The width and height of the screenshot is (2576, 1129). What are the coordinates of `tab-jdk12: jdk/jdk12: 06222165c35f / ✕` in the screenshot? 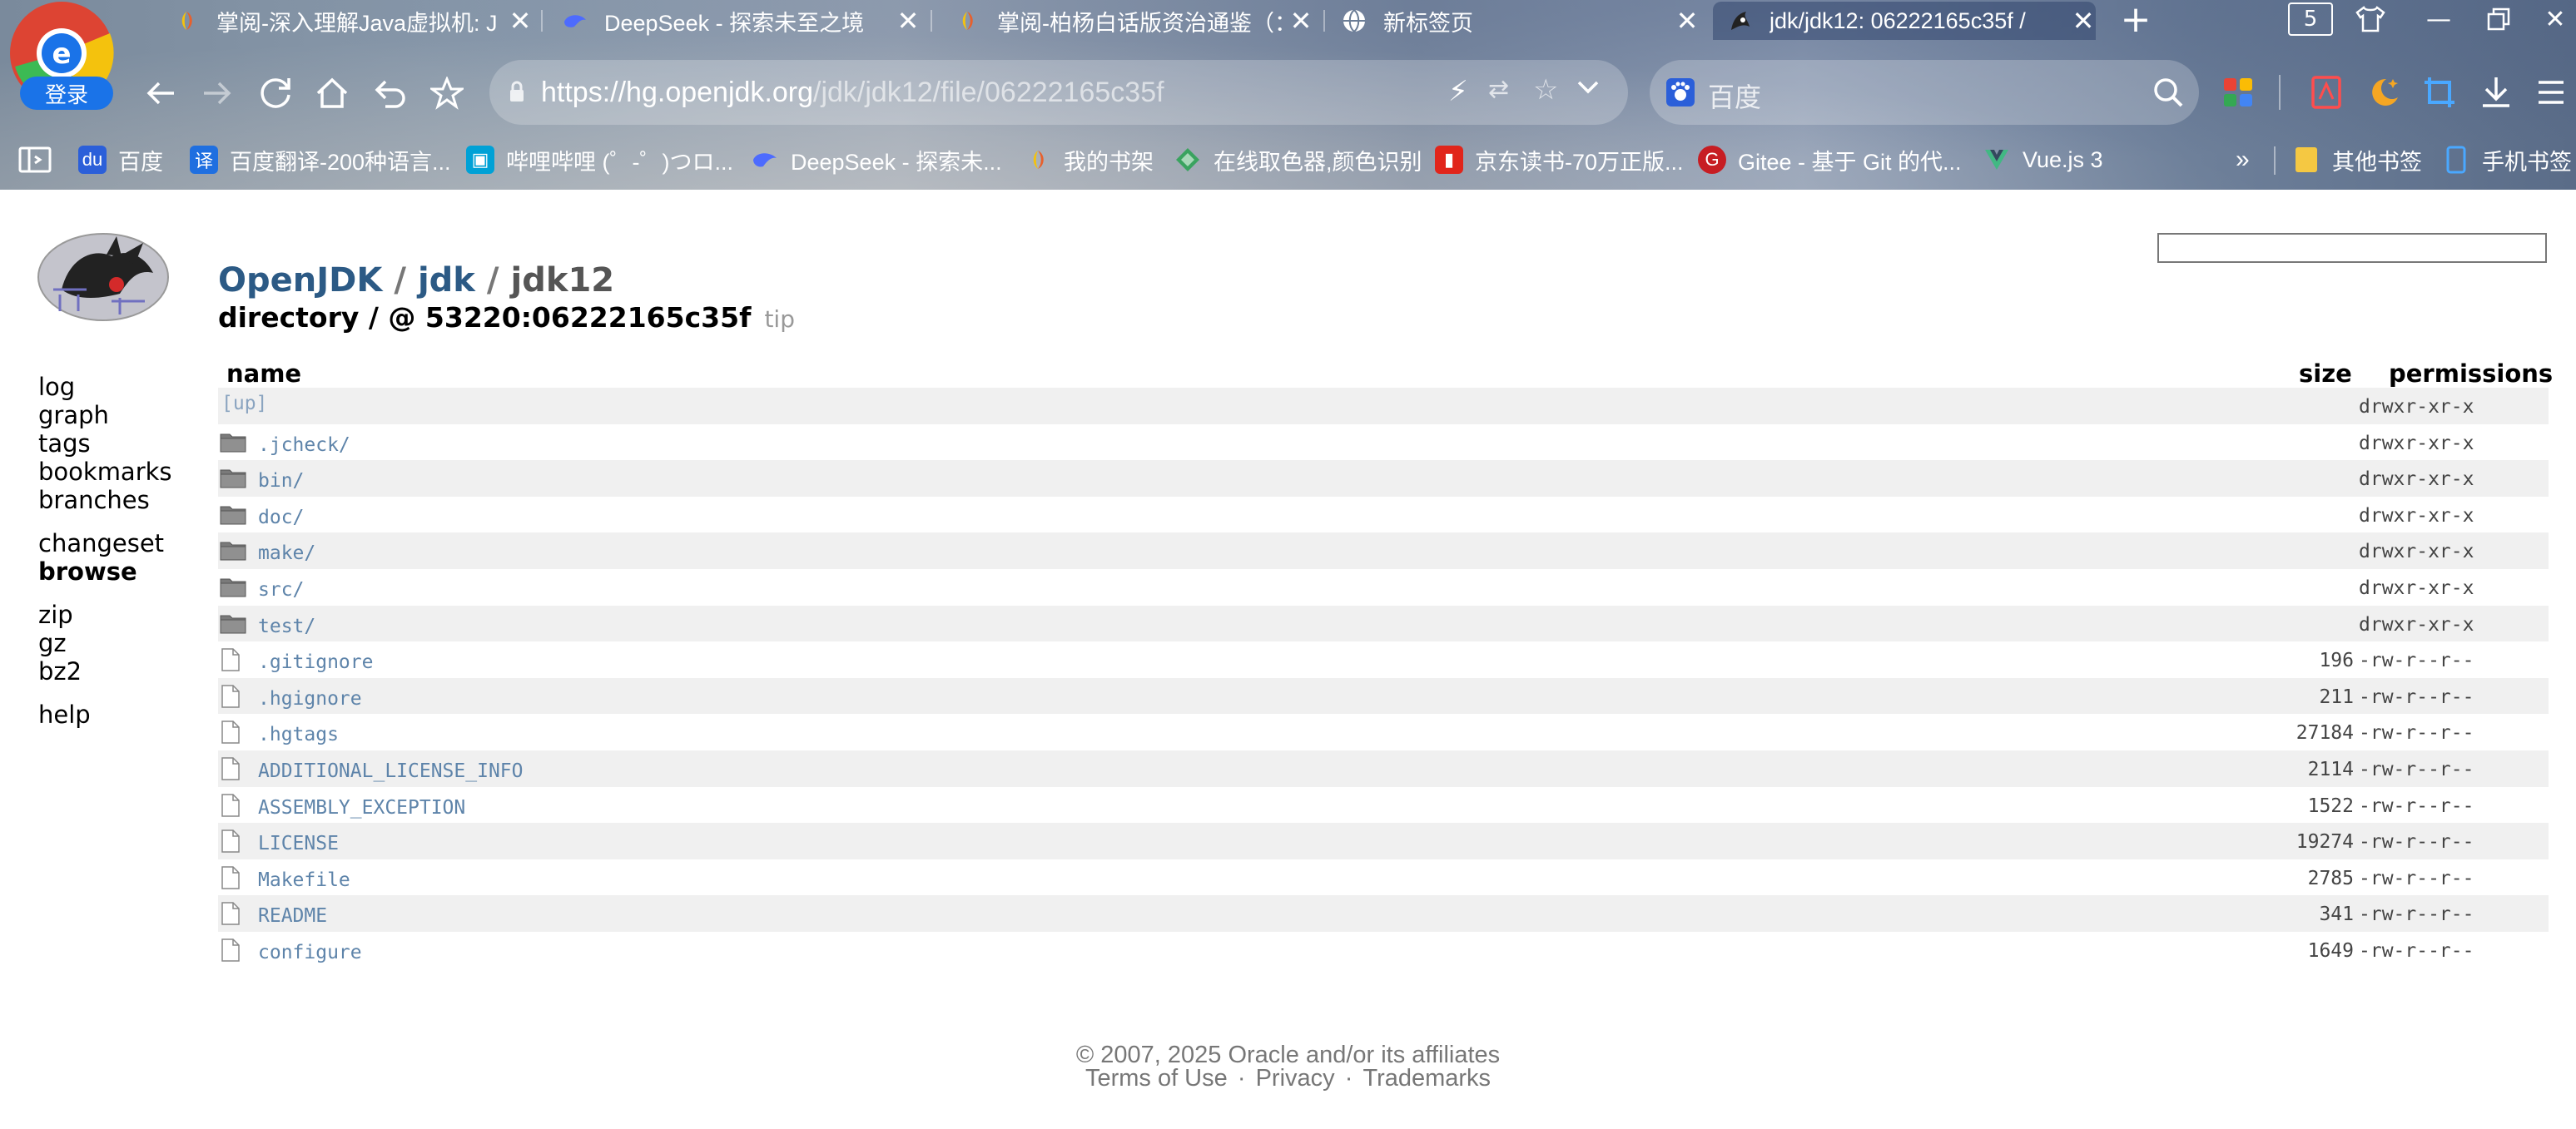 It's located at (1905, 21).